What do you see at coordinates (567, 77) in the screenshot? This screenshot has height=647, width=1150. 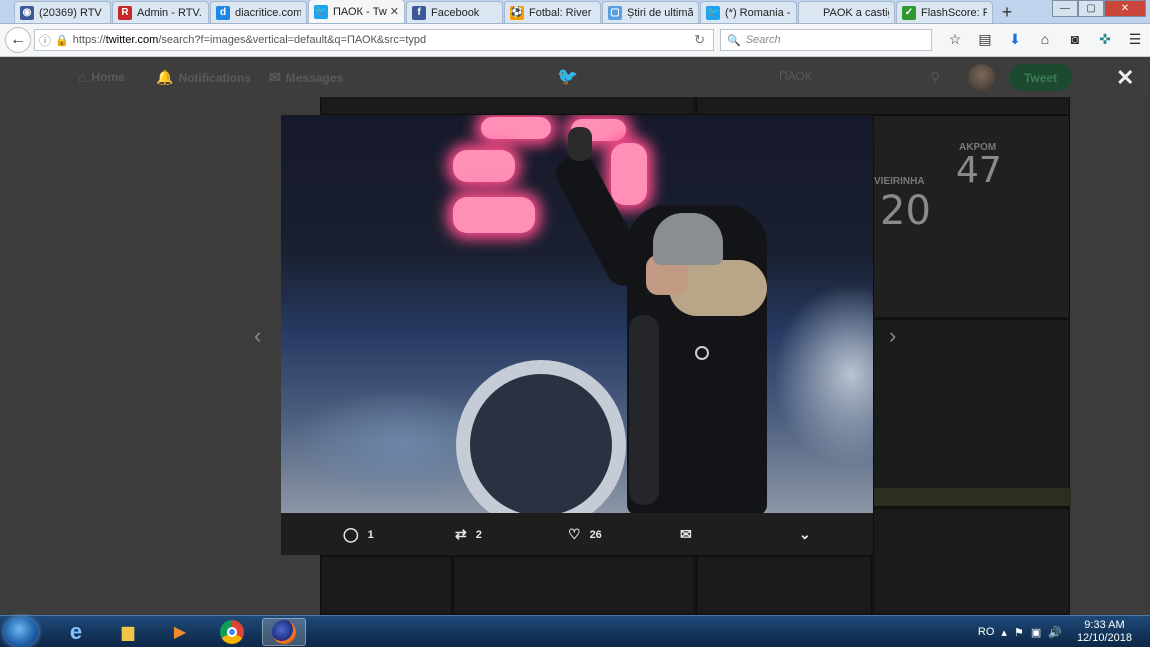 I see `twitter-bird-icon: 🐦` at bounding box center [567, 77].